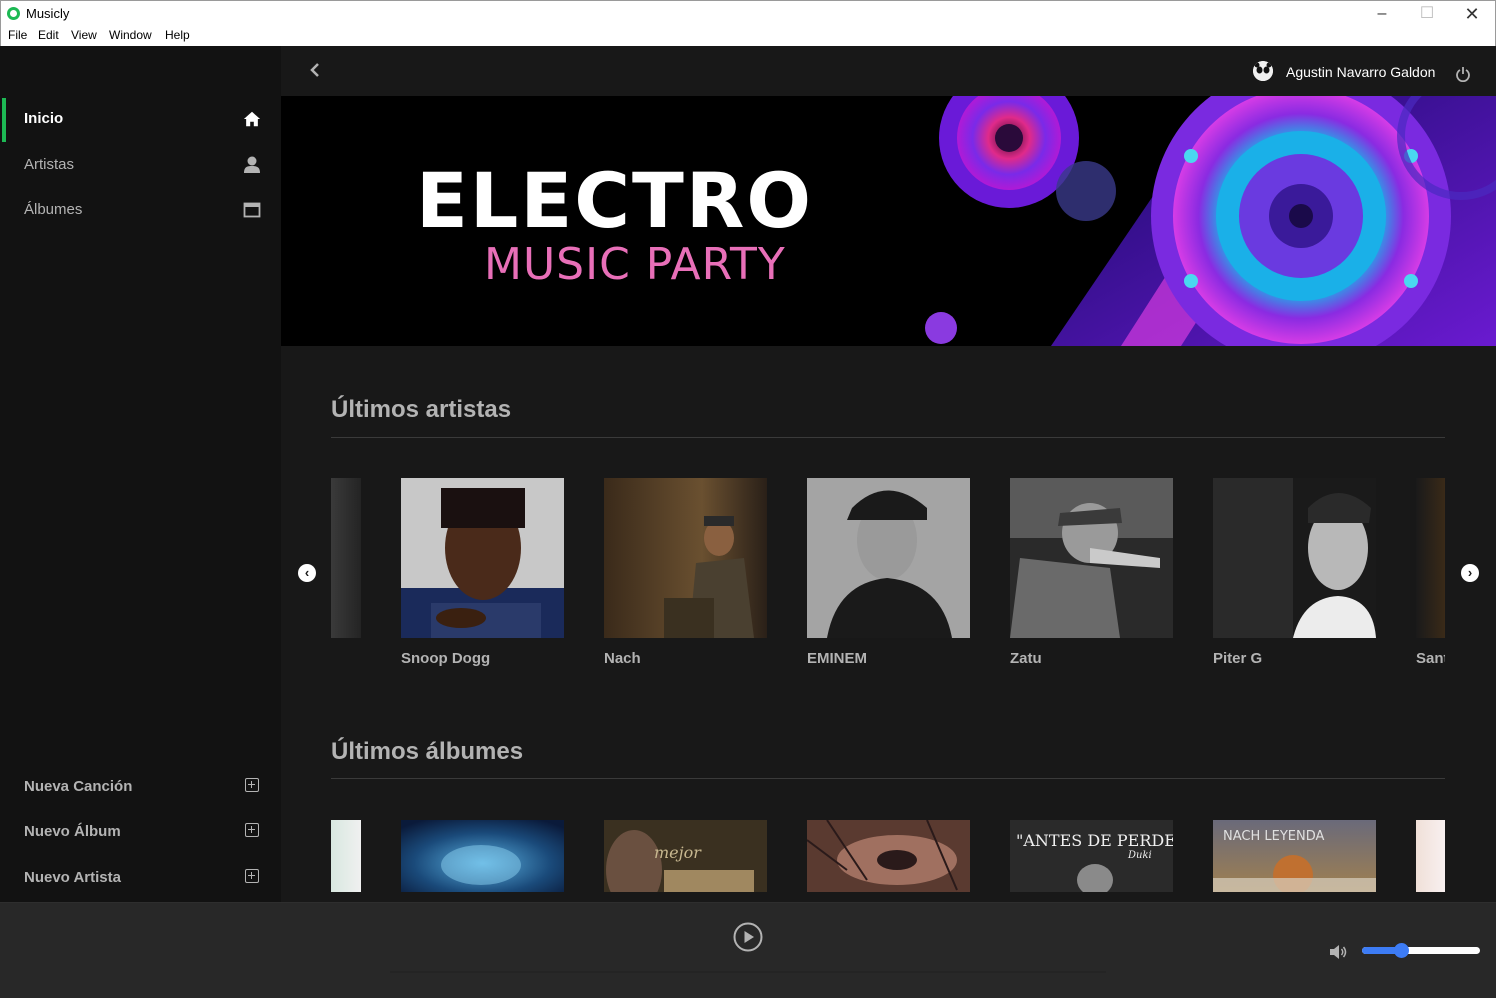  Describe the element at coordinates (1238, 658) in the screenshot. I see `artist-name: Piter G` at that location.